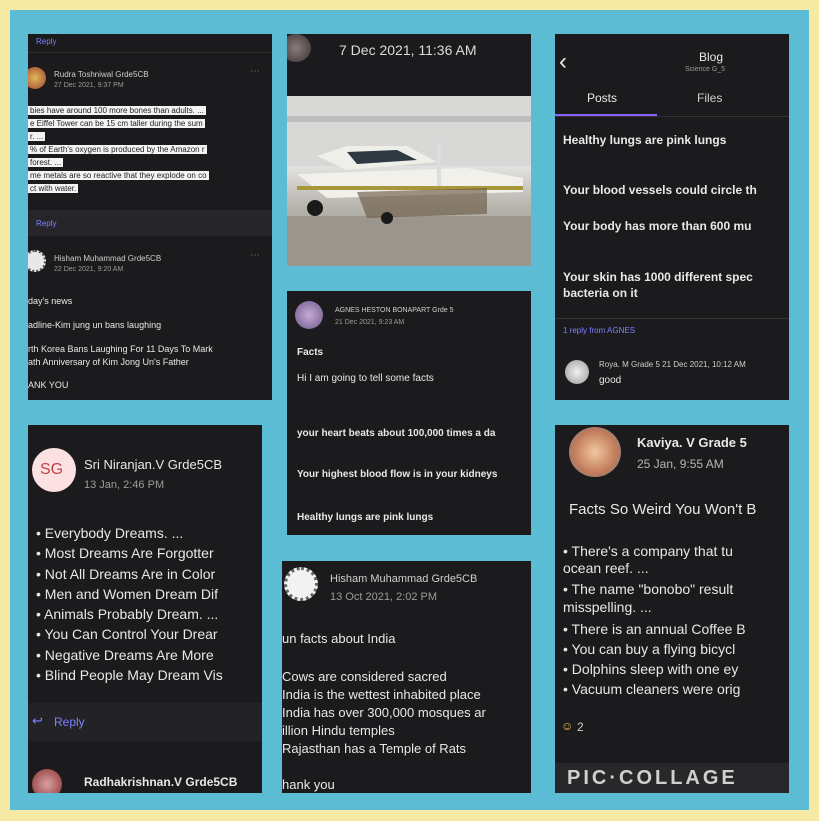 Image resolution: width=819 pixels, height=821 pixels. I want to click on list-item: • Not All Dreams Are in Color, so click(126, 574).